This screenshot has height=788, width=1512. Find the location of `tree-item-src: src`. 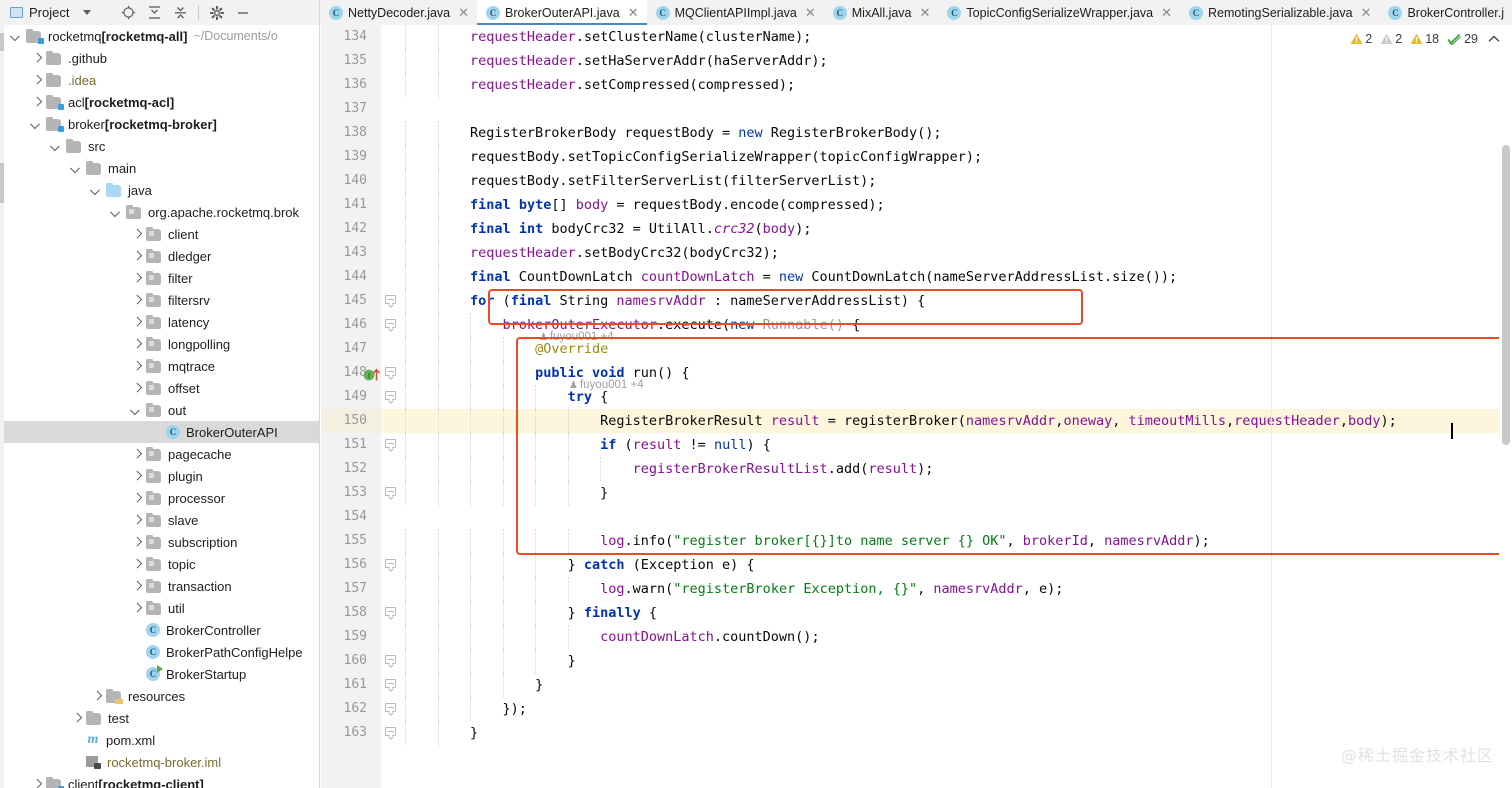

tree-item-src: src is located at coordinates (159, 146).